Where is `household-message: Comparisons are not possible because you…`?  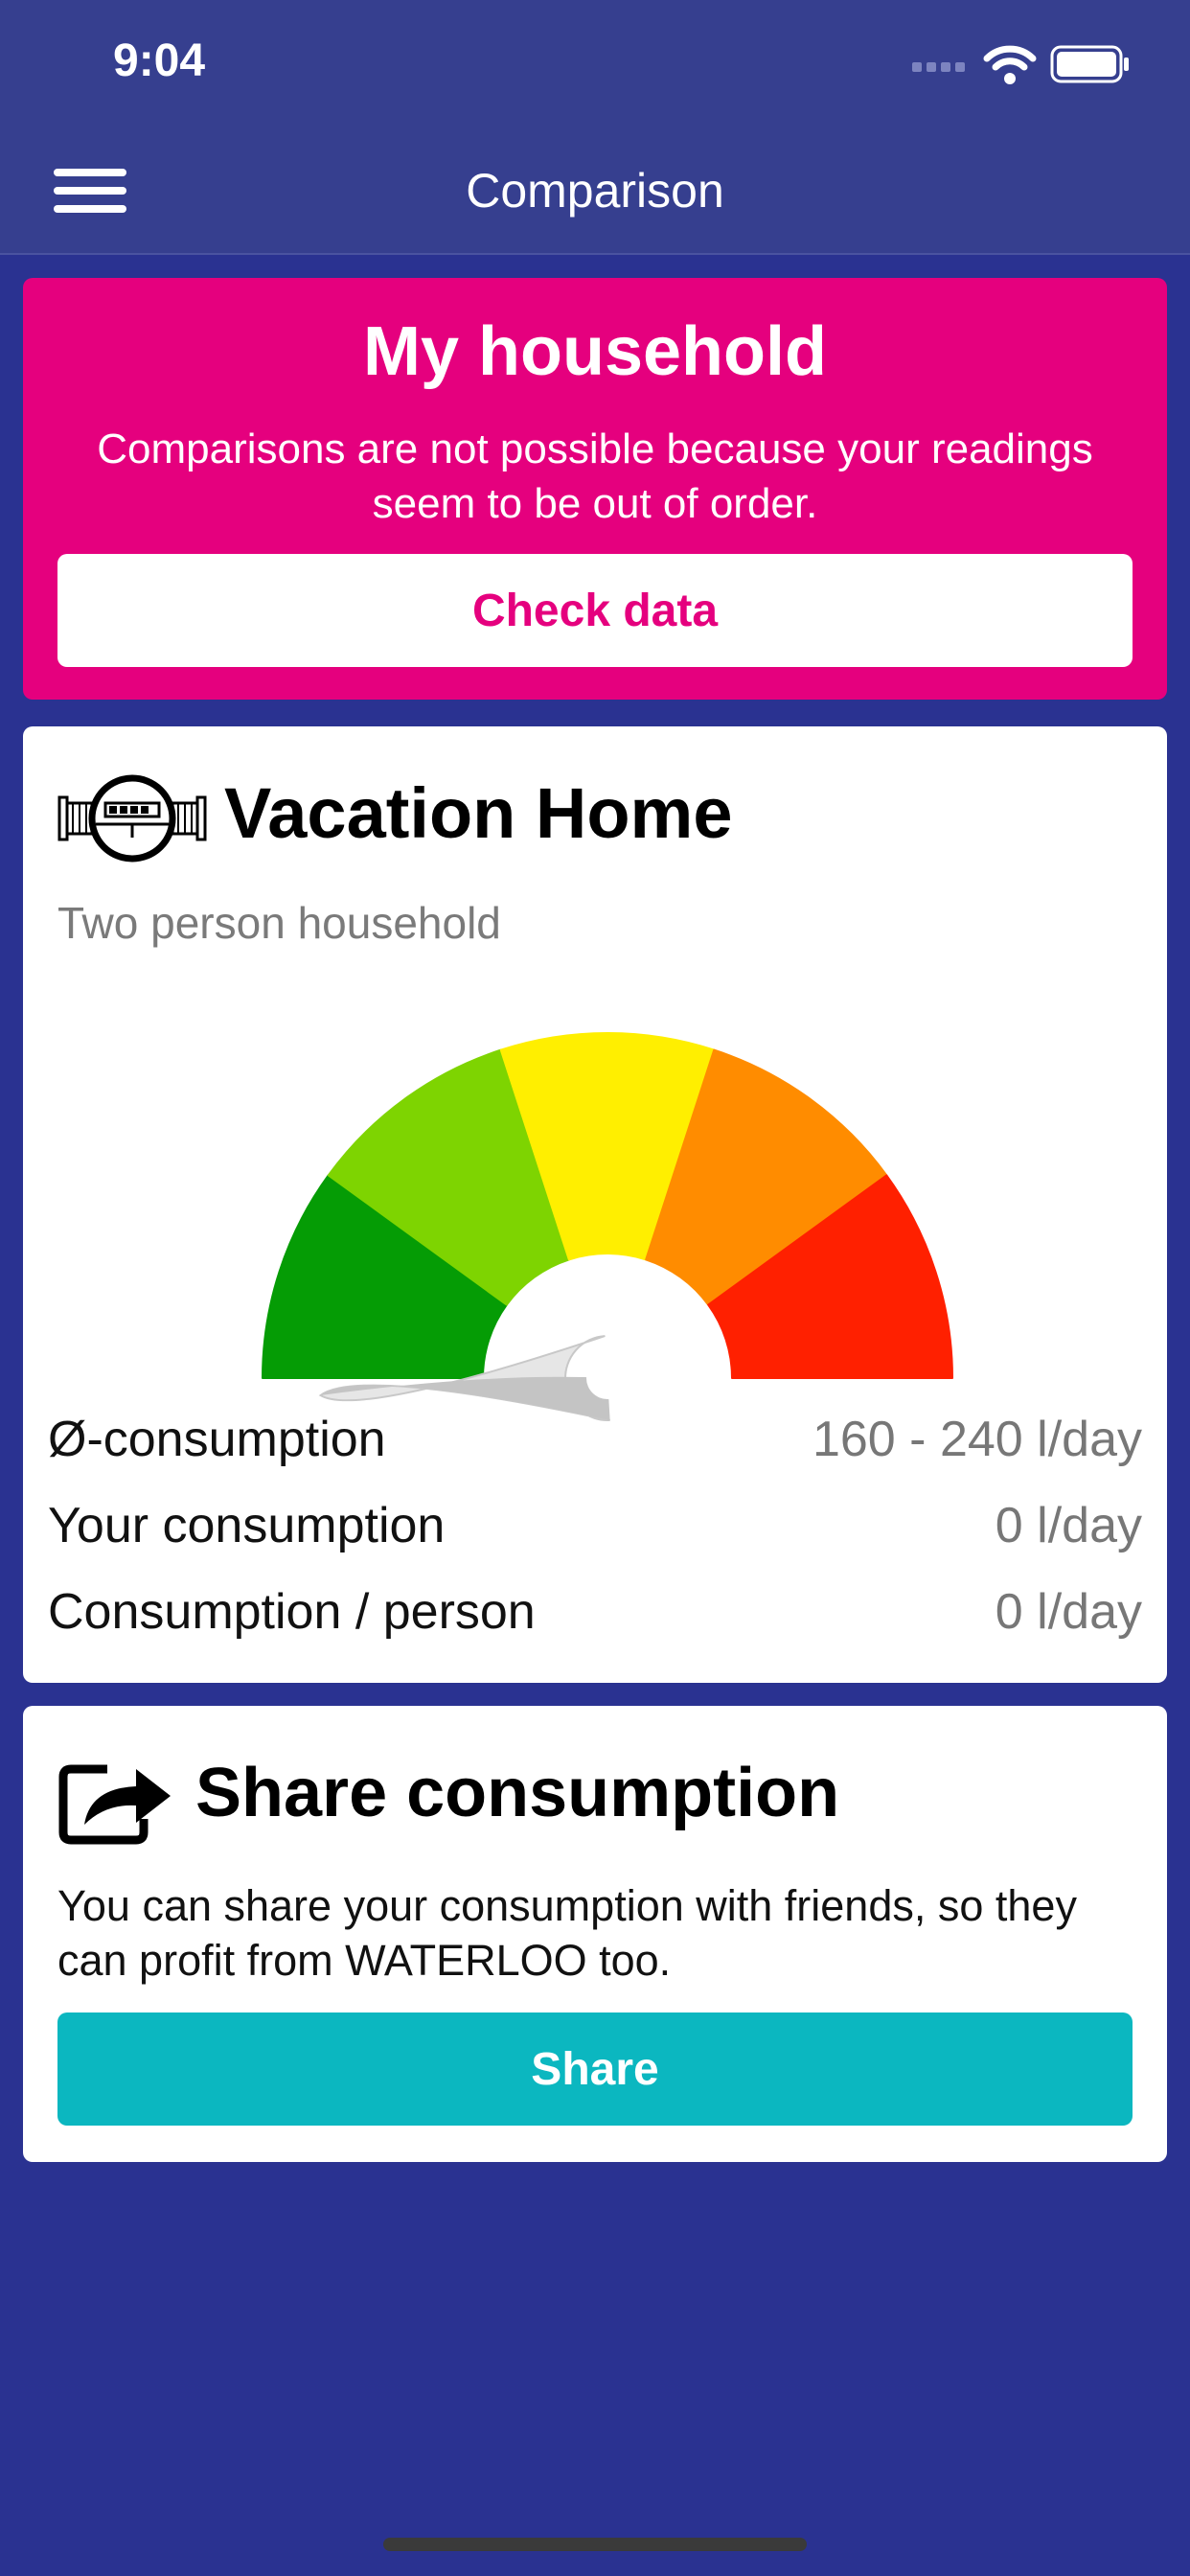
household-message: Comparisons are not possible because you… is located at coordinates (595, 476).